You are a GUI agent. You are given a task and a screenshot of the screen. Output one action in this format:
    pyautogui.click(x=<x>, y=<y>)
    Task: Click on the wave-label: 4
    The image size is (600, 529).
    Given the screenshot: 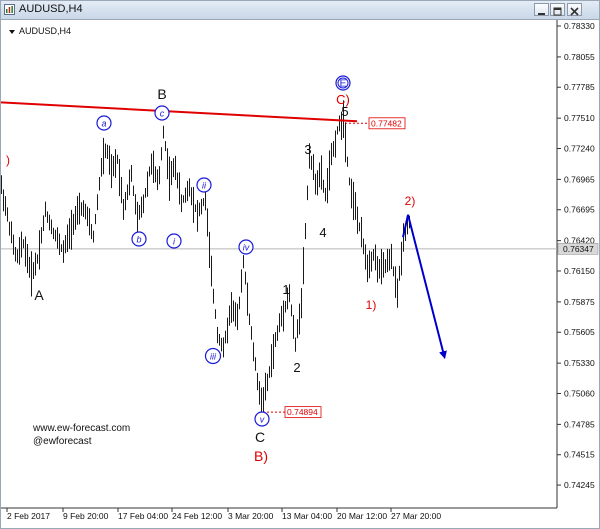 What is the action you would take?
    pyautogui.click(x=322, y=232)
    